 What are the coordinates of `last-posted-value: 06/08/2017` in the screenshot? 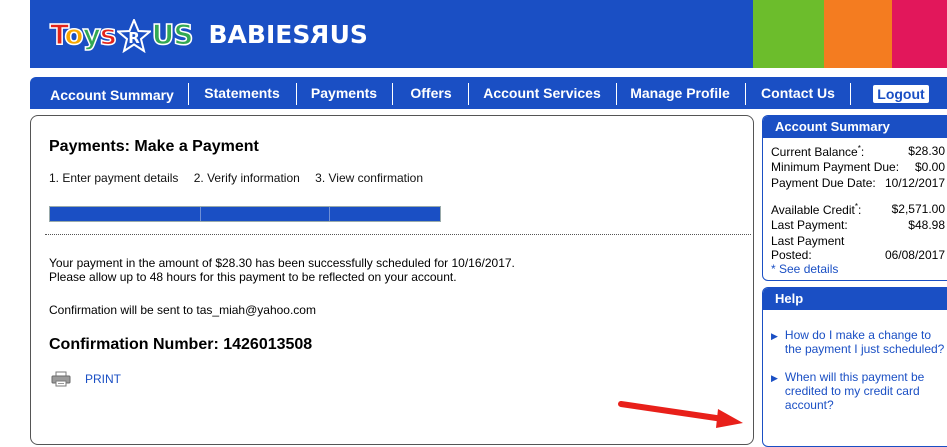 It's located at (914, 255).